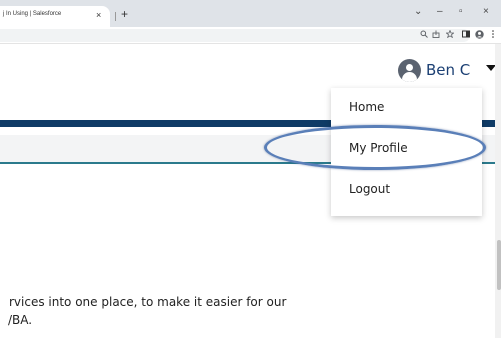  I want to click on browser-toolbar, so click(250, 35).